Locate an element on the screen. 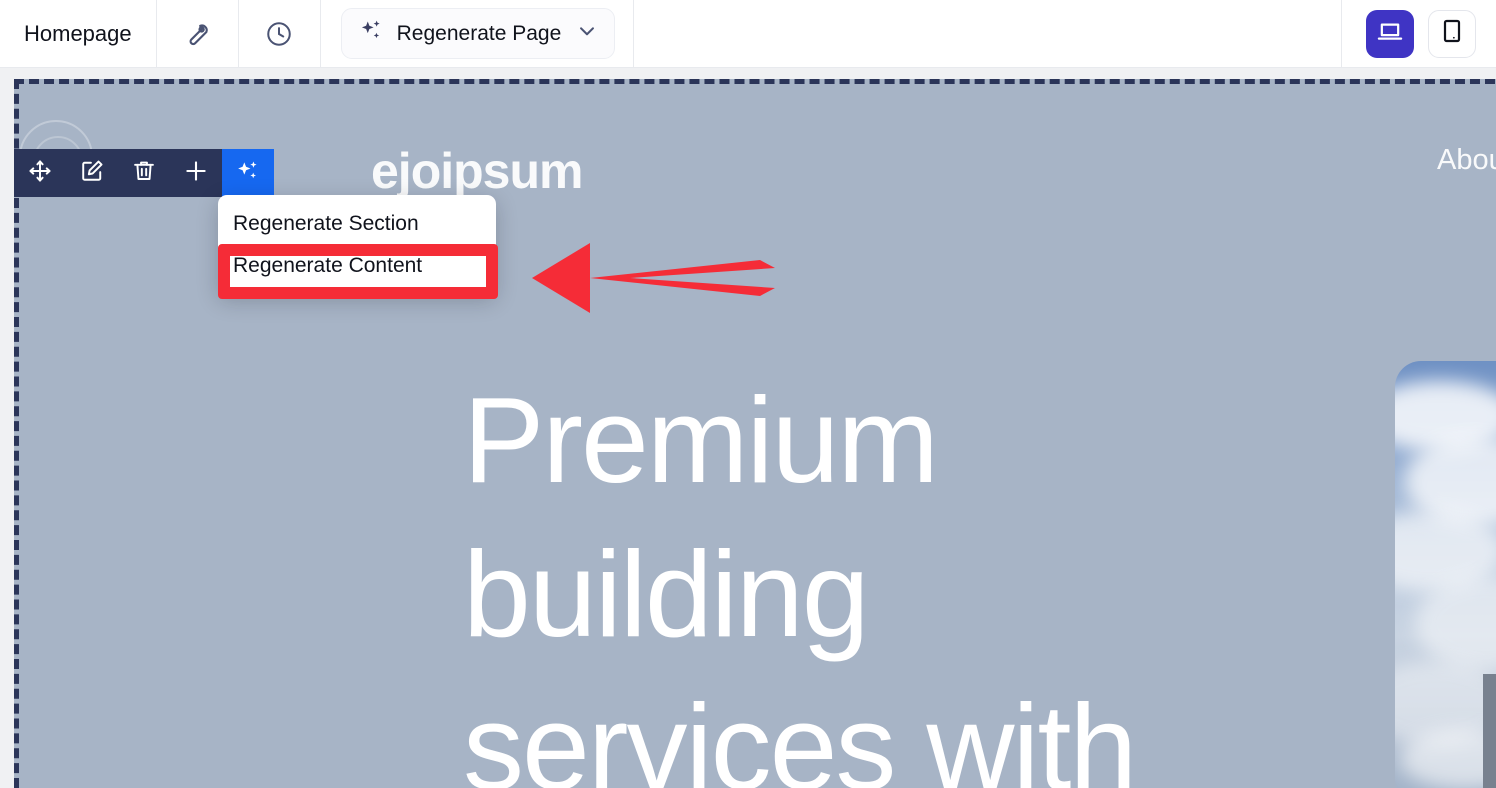 Image resolution: width=1496 pixels, height=788 pixels. clock-icon is located at coordinates (279, 34).